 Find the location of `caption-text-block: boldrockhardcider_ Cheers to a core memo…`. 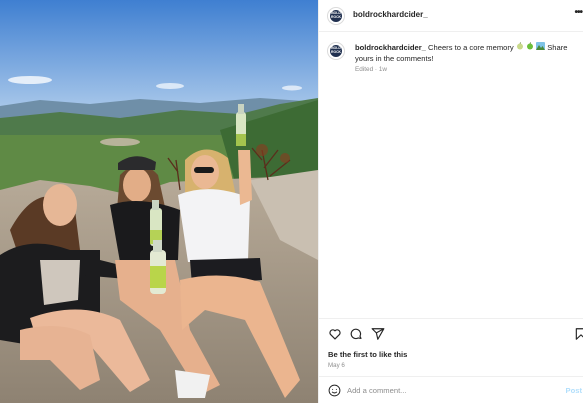

caption-text-block: boldrockhardcider_ Cheers to a core memo… is located at coordinates (466, 53).